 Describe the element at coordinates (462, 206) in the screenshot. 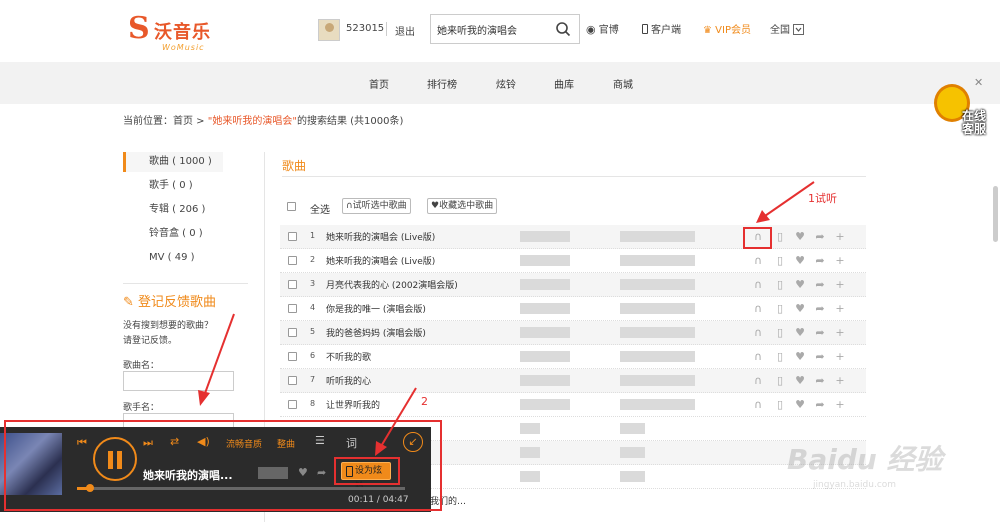

I see `collect-selected-button: ♥收藏选中歌曲` at that location.